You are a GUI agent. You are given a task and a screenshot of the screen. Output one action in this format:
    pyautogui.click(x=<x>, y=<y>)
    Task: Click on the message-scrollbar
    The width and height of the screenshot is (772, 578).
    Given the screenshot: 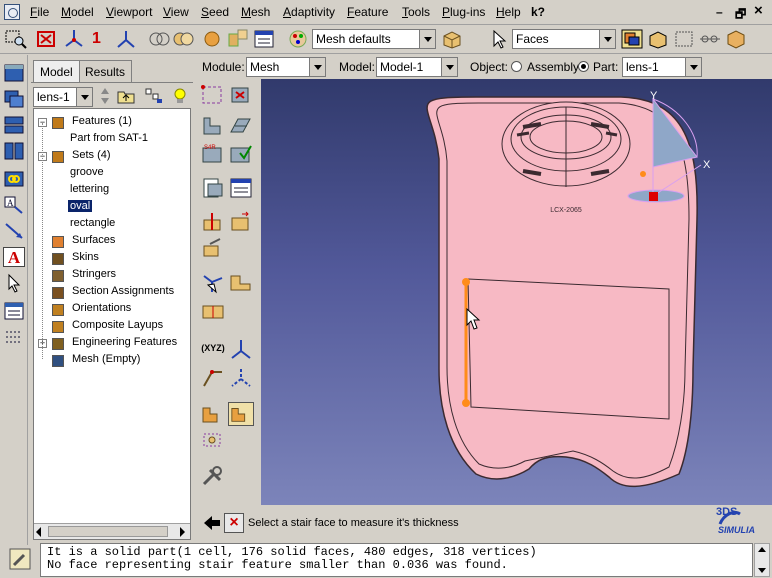 What is the action you would take?
    pyautogui.click(x=762, y=560)
    